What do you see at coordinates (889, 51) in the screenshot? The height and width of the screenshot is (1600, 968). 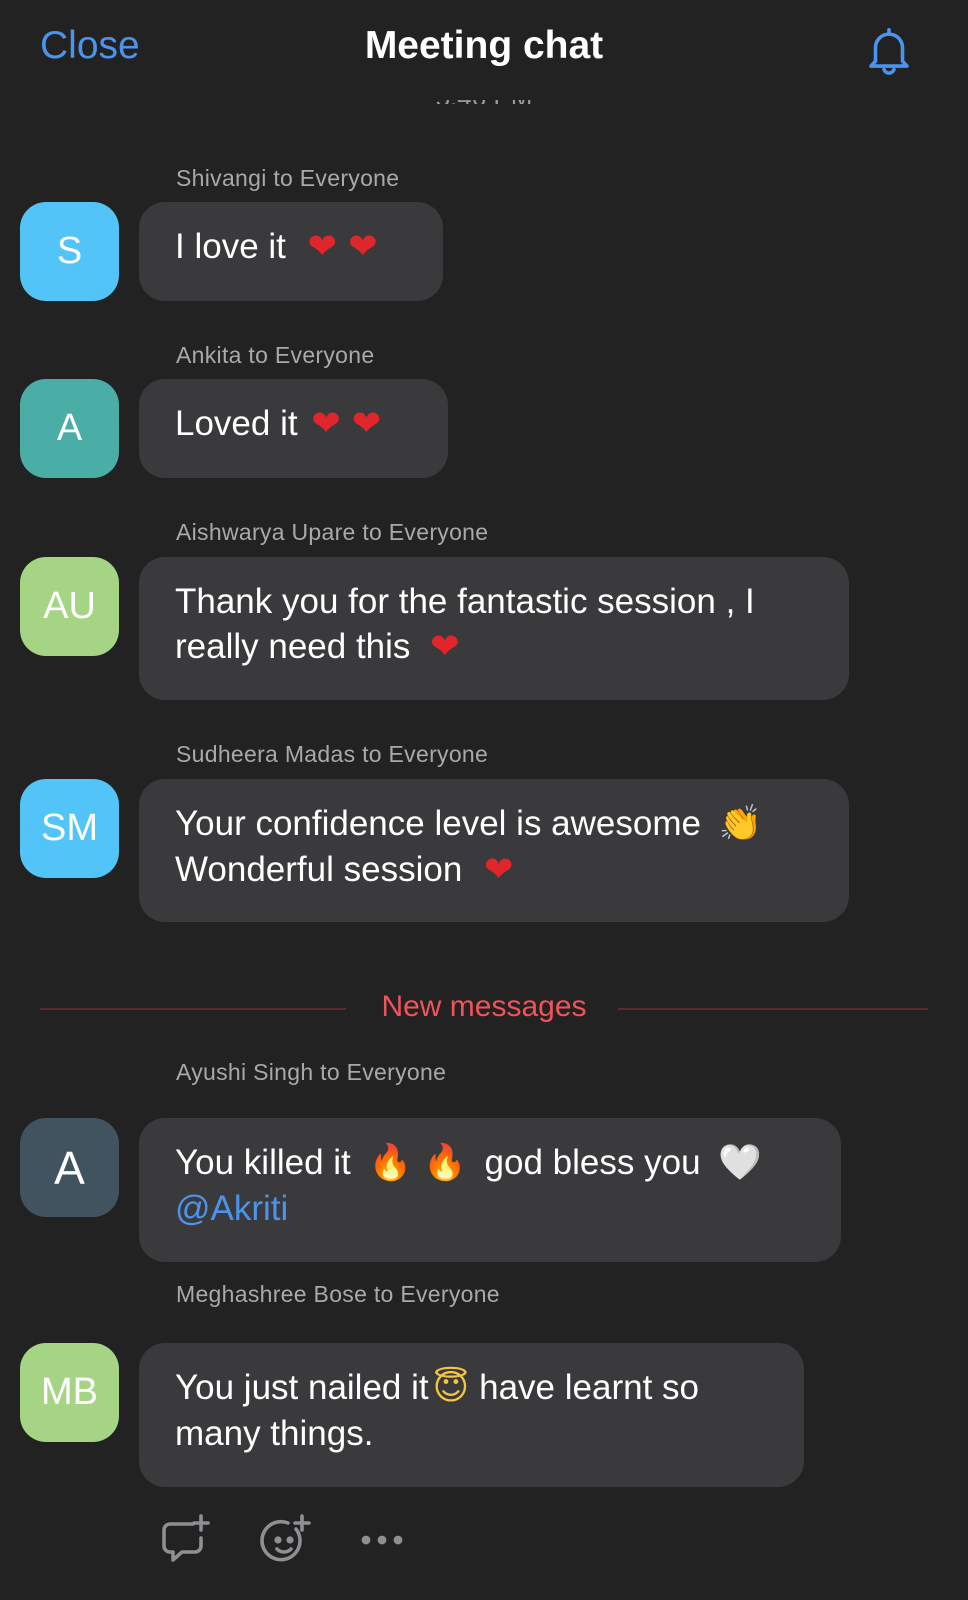 I see `bell-icon` at bounding box center [889, 51].